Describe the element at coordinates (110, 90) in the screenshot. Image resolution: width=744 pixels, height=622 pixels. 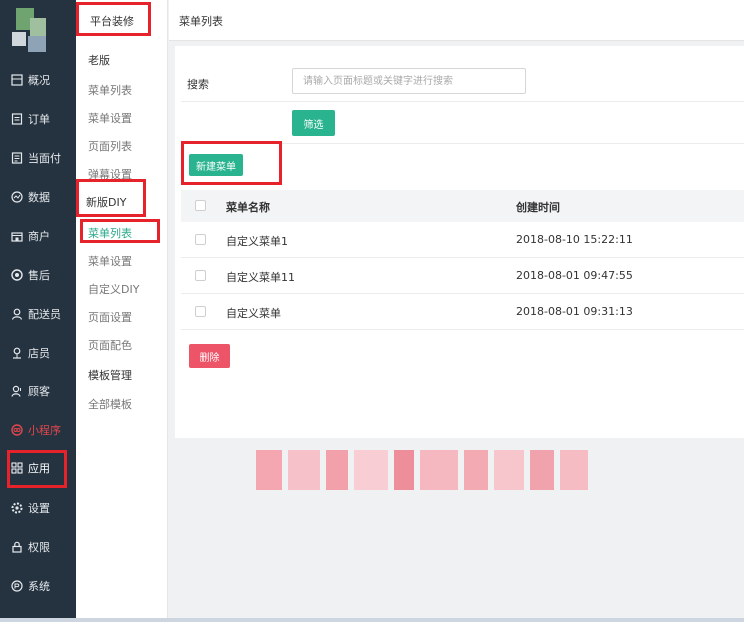
I see `subnav-item-old-menu-list: 菜单列表` at that location.